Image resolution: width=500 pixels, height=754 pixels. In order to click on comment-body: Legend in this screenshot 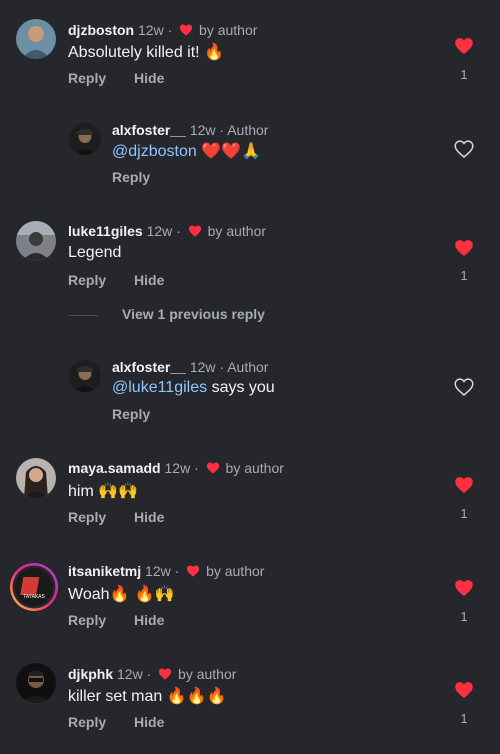, I will do `click(95, 252)`.